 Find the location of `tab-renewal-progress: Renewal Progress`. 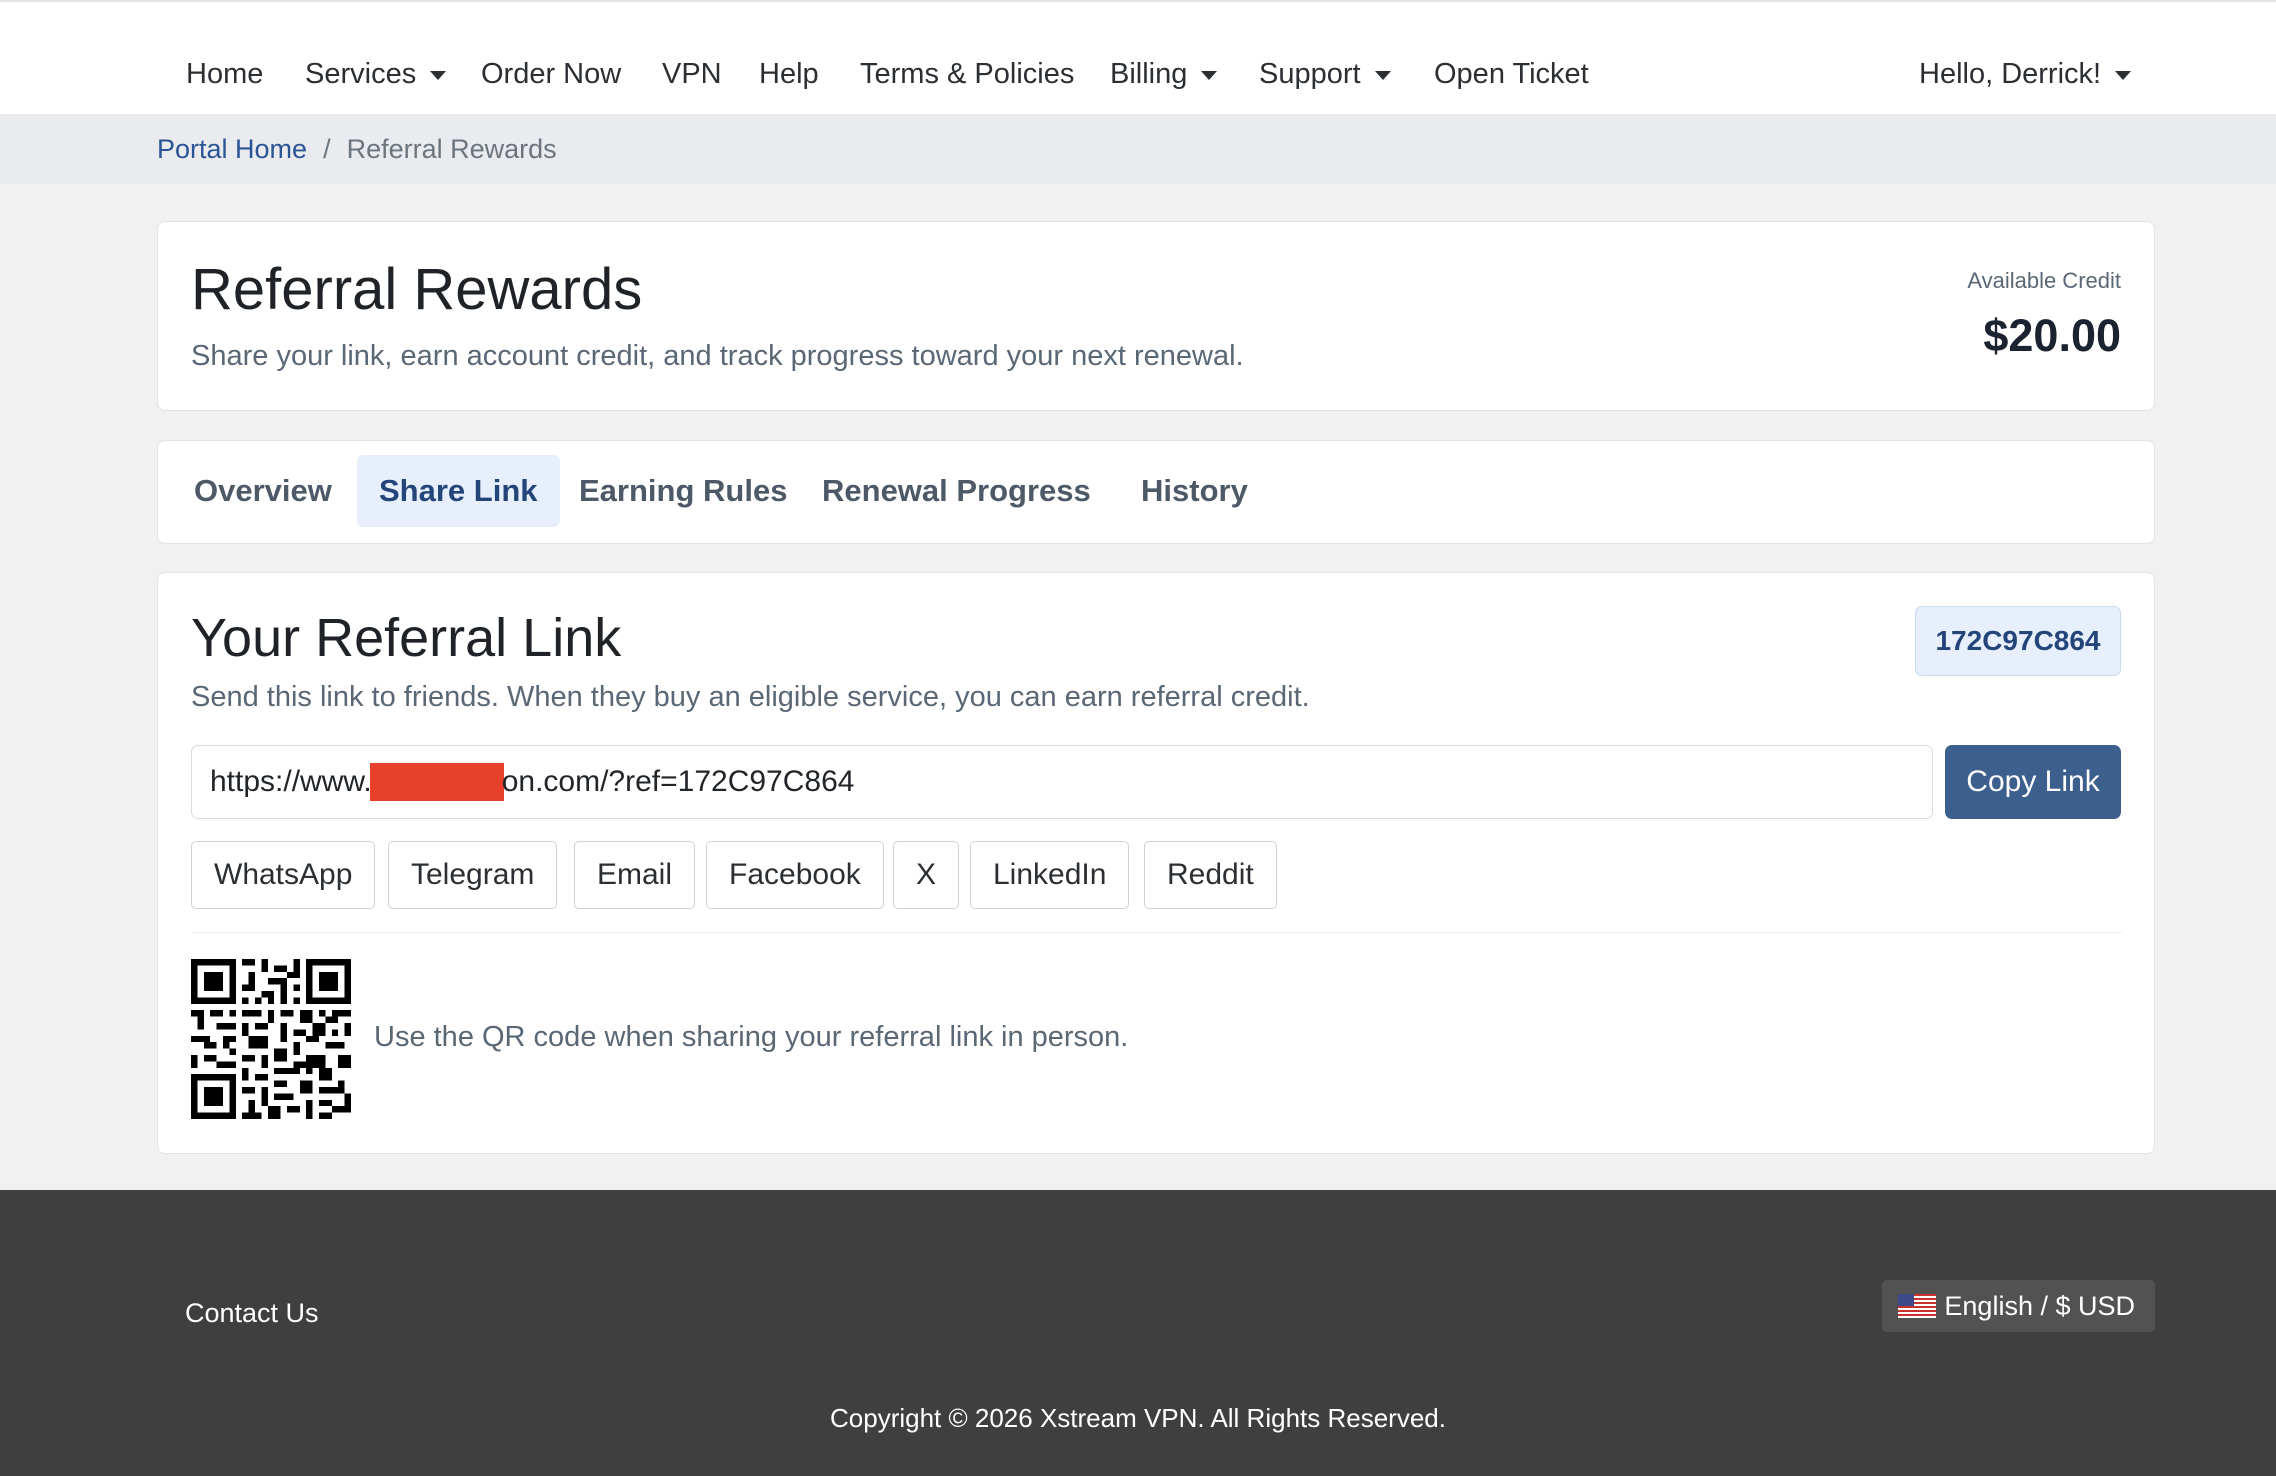

tab-renewal-progress: Renewal Progress is located at coordinates (956, 491).